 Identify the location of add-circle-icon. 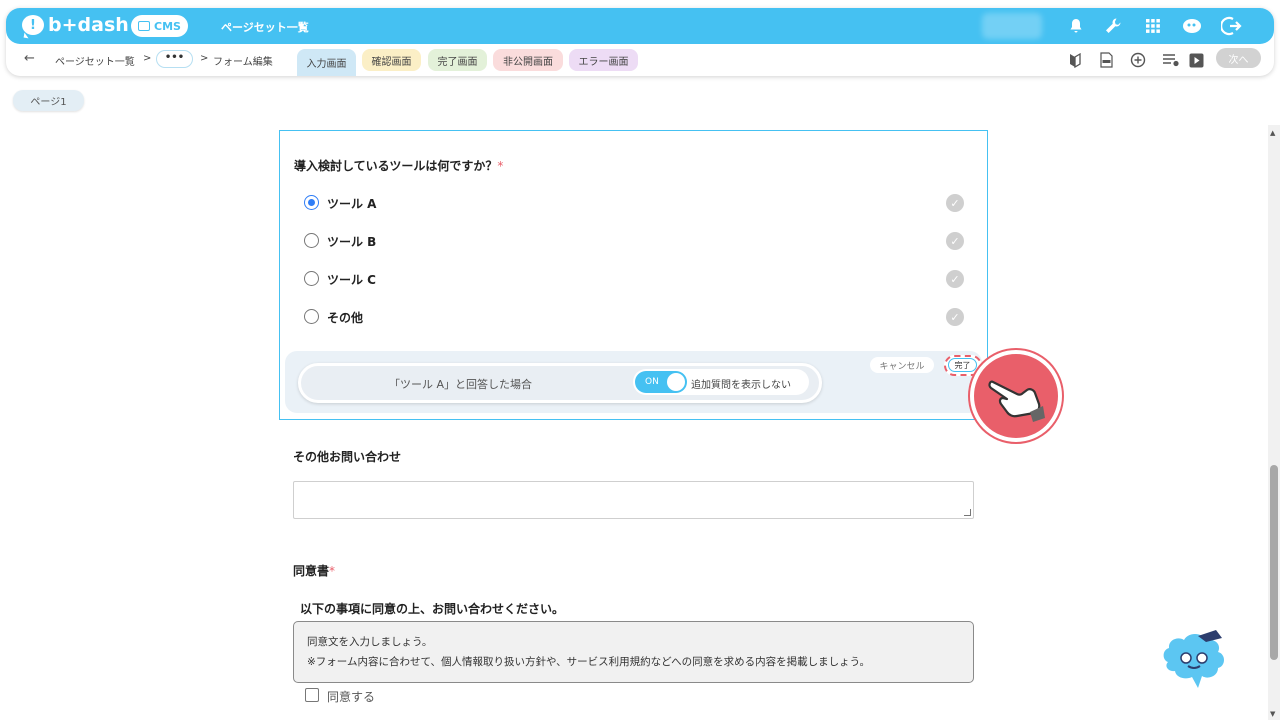
(1138, 60).